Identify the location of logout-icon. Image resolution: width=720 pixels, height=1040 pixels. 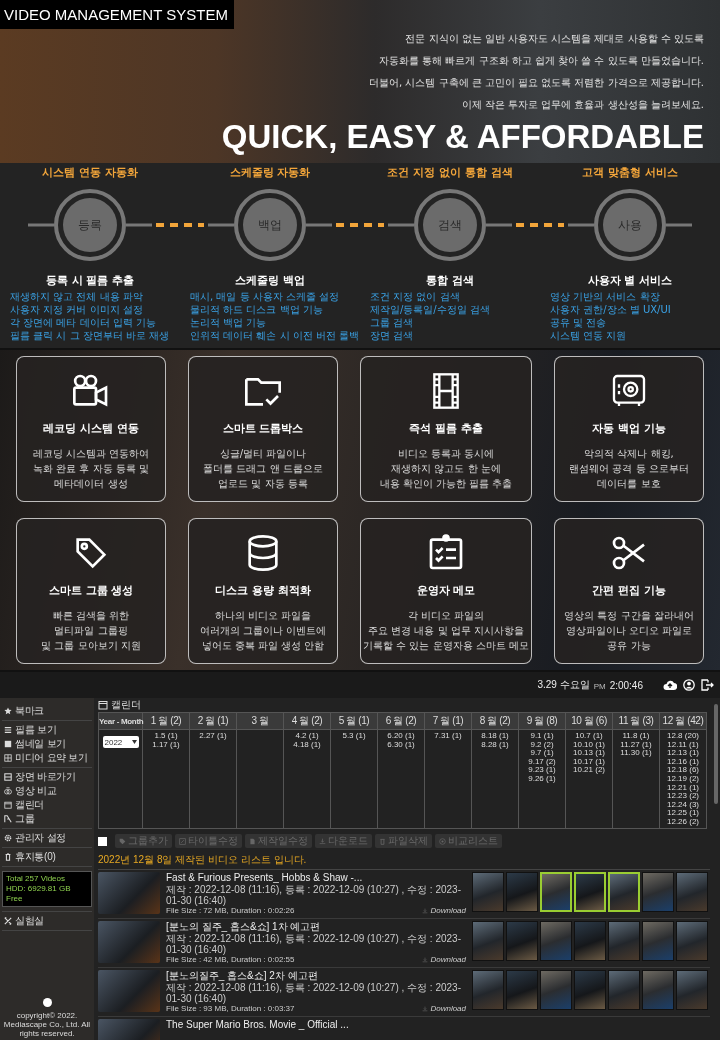
(707, 685).